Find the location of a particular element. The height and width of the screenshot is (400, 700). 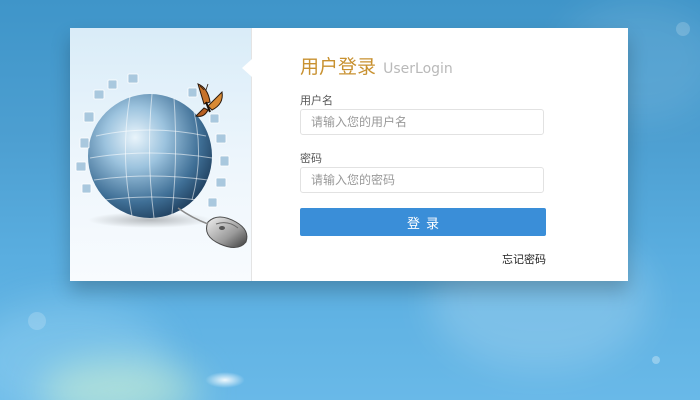

password-label: 密码 is located at coordinates (311, 158).